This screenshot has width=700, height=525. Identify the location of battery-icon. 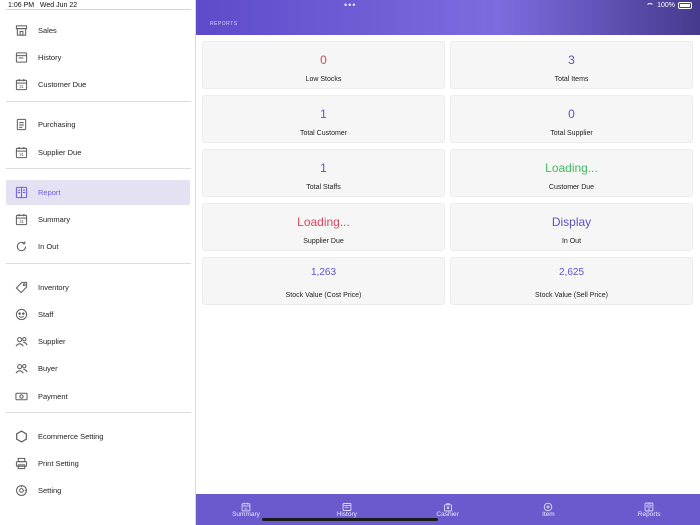
(685, 5).